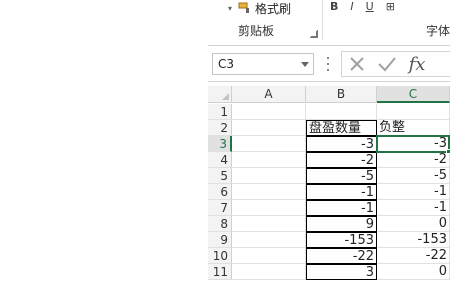 The image size is (450, 300). Describe the element at coordinates (390, 6) in the screenshot. I see `borders-button: ⊞` at that location.